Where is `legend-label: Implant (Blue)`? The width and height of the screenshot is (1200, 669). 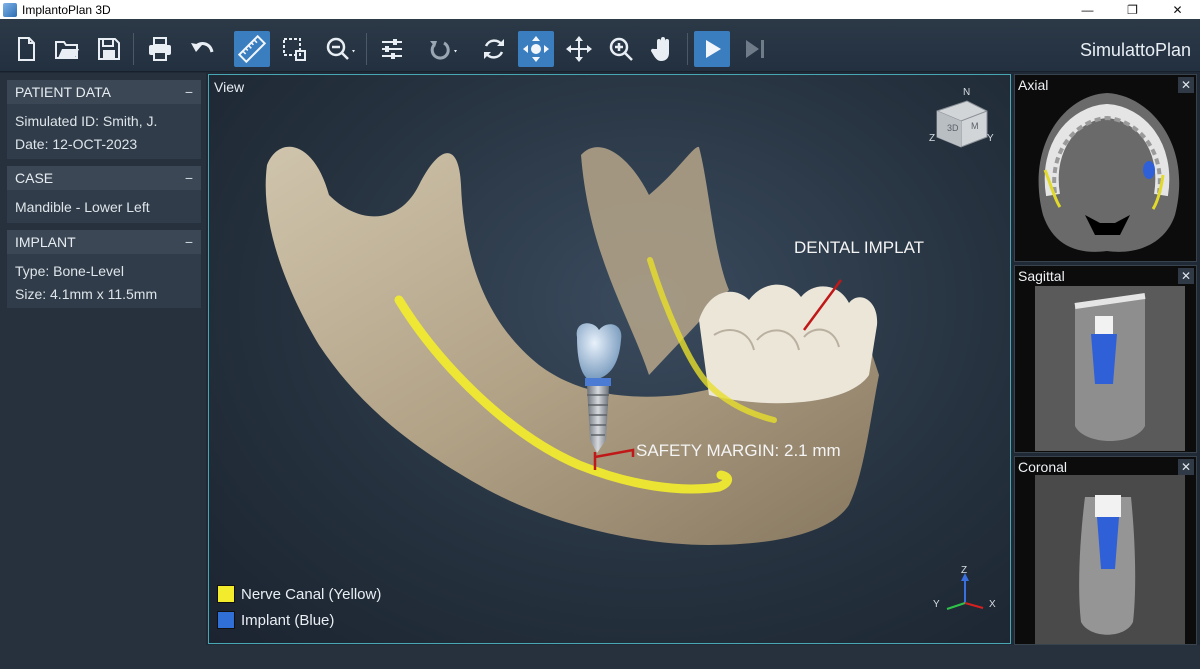
legend-label: Implant (Blue) is located at coordinates (288, 620).